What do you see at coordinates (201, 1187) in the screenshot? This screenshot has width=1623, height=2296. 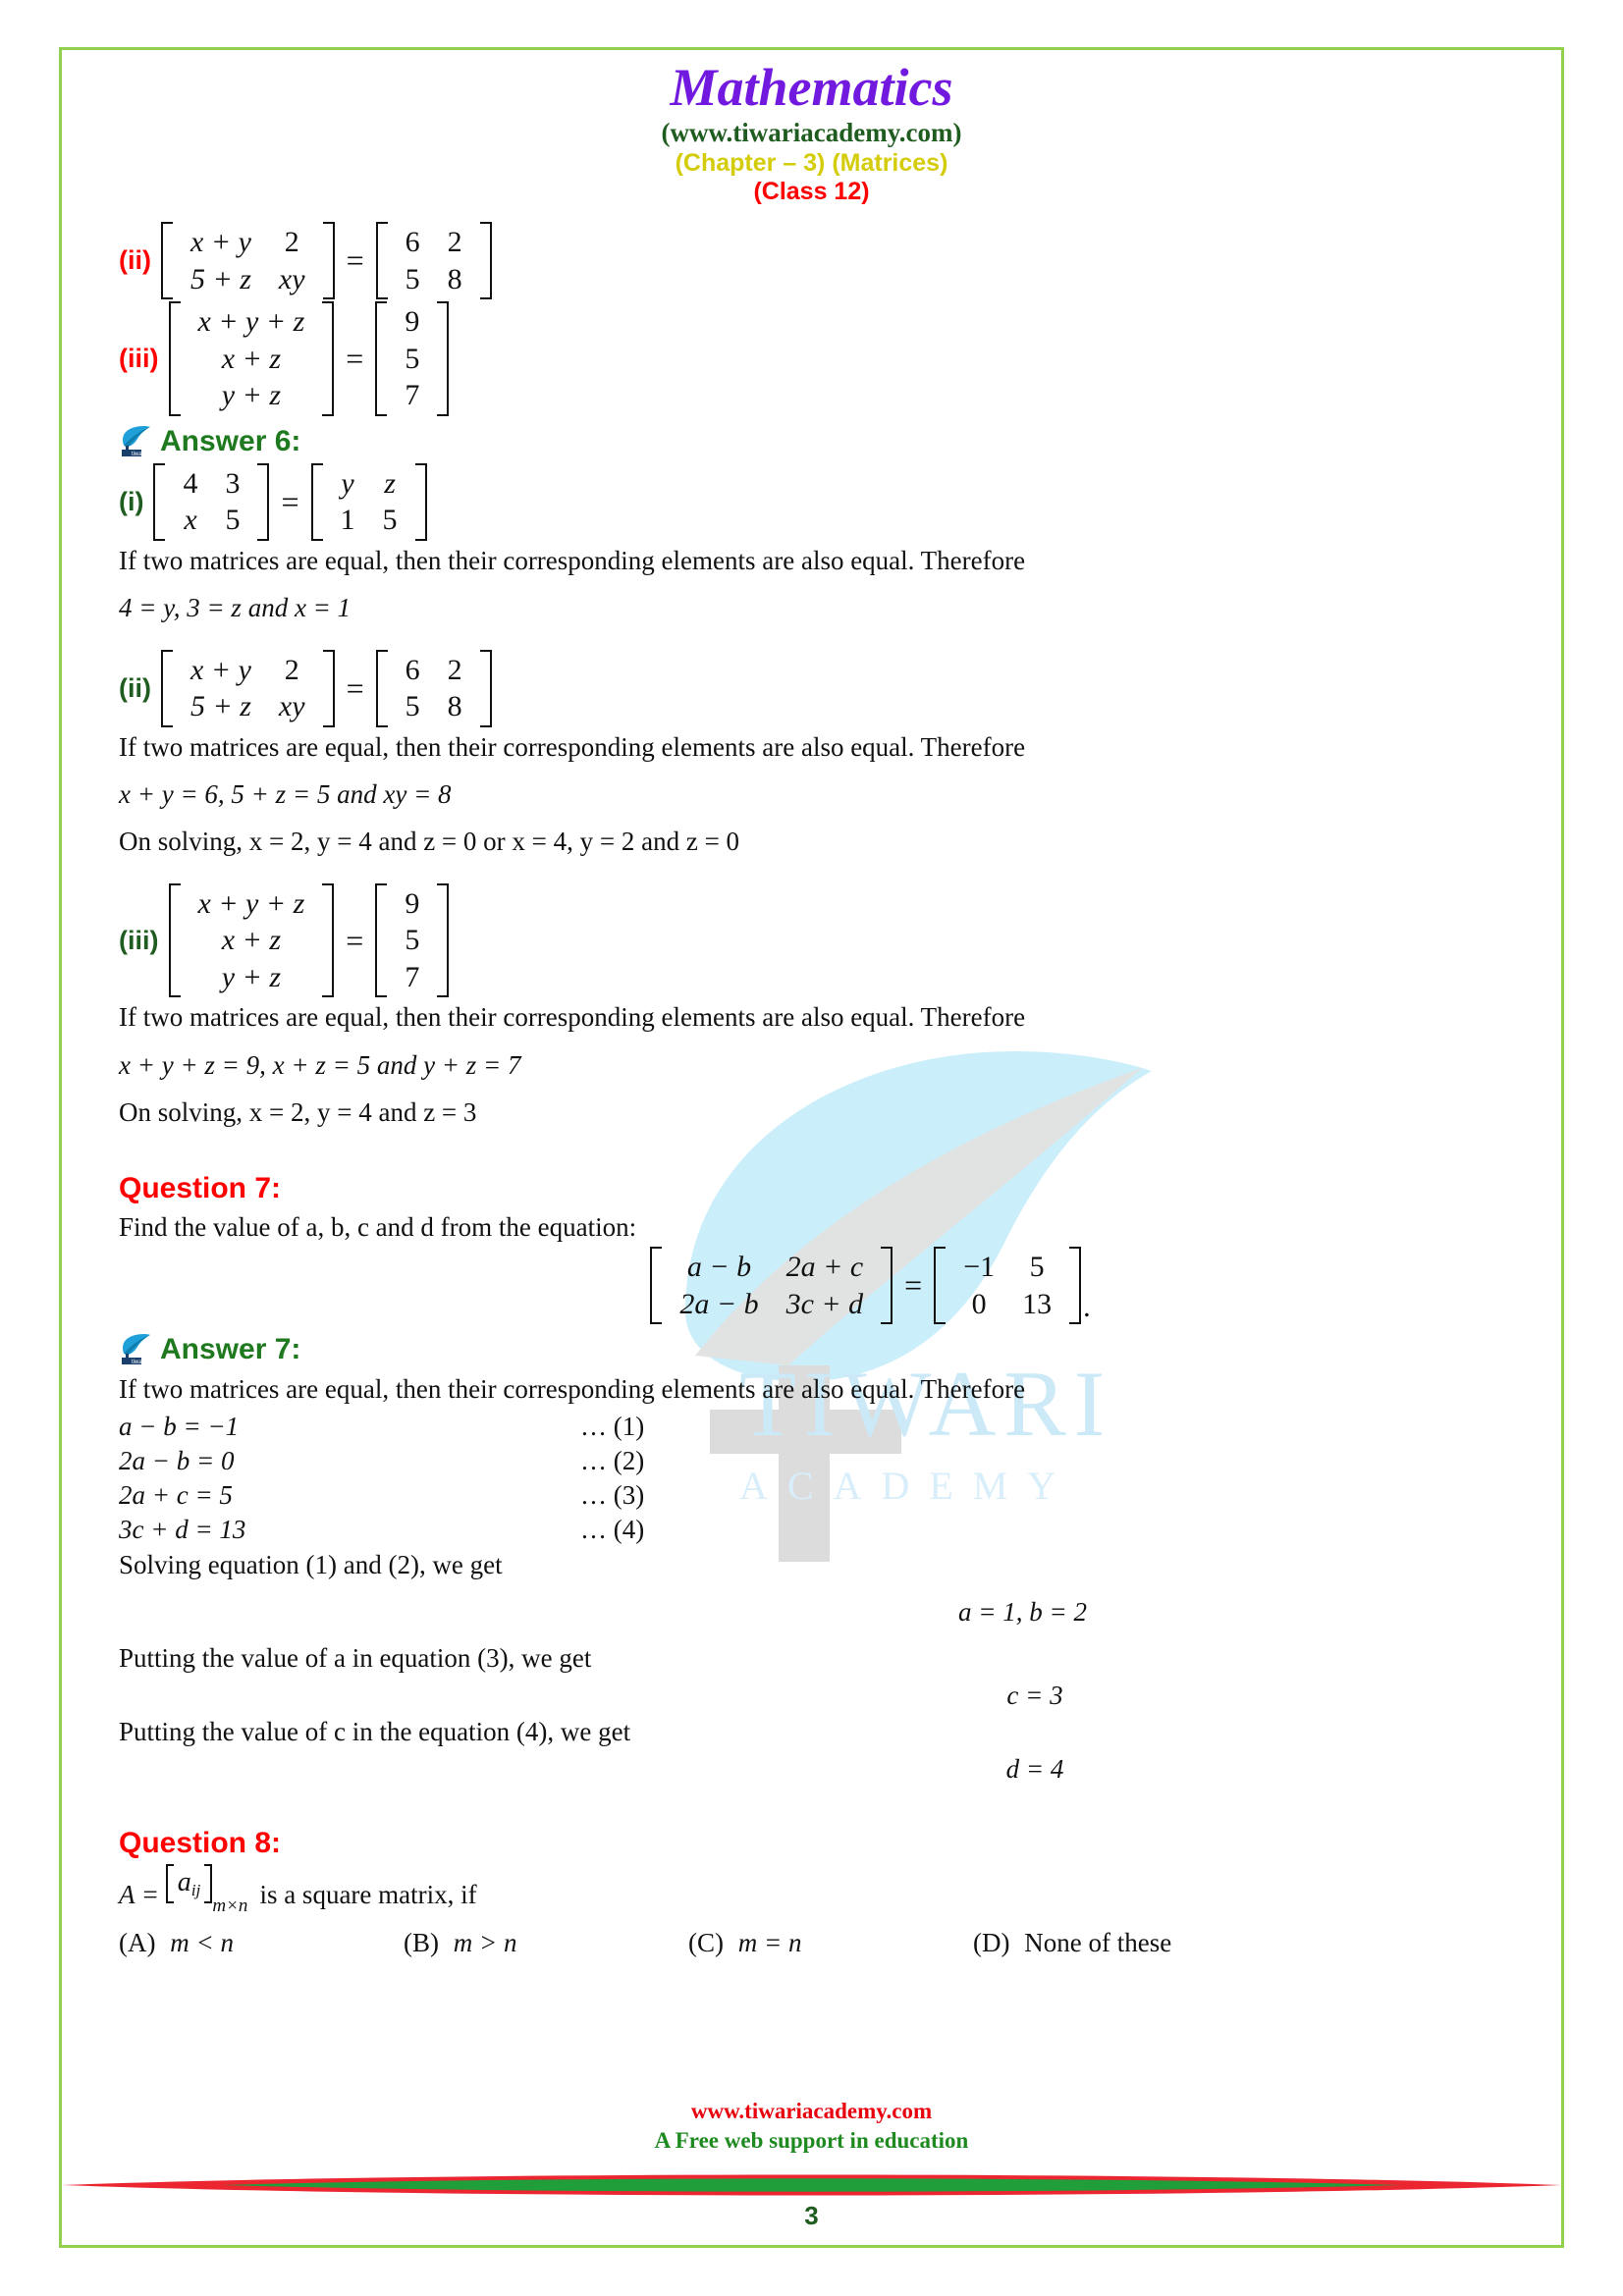 I see `question7-heading: Question 7:` at bounding box center [201, 1187].